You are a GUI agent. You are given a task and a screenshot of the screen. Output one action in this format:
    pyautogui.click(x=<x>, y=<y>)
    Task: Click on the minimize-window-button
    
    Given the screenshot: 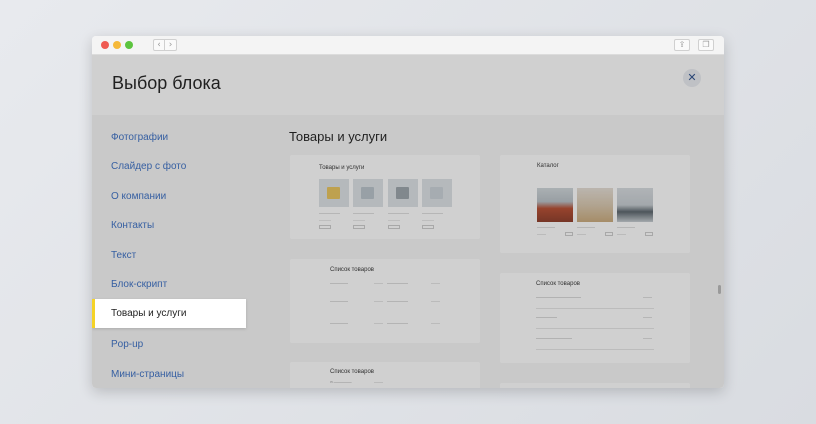 What is the action you would take?
    pyautogui.click(x=117, y=45)
    